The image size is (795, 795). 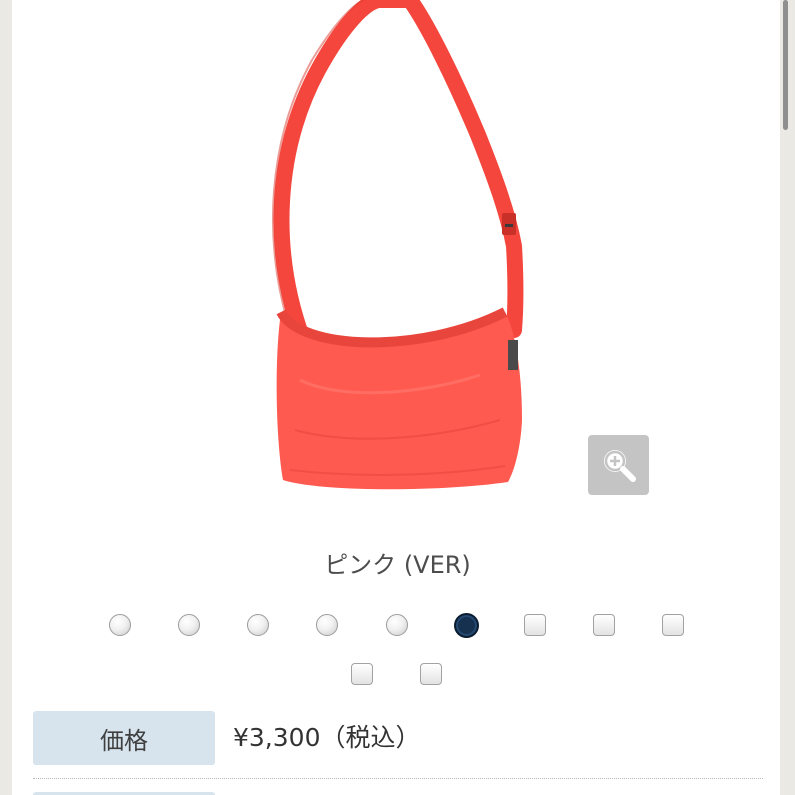 What do you see at coordinates (398, 778) in the screenshot?
I see `row-divider` at bounding box center [398, 778].